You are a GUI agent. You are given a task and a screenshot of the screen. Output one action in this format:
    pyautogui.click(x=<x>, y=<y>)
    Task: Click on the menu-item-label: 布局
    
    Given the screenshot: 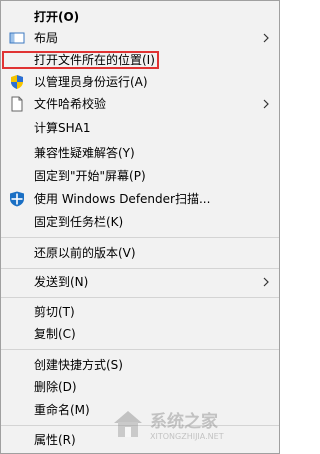 What is the action you would take?
    pyautogui.click(x=46, y=38)
    